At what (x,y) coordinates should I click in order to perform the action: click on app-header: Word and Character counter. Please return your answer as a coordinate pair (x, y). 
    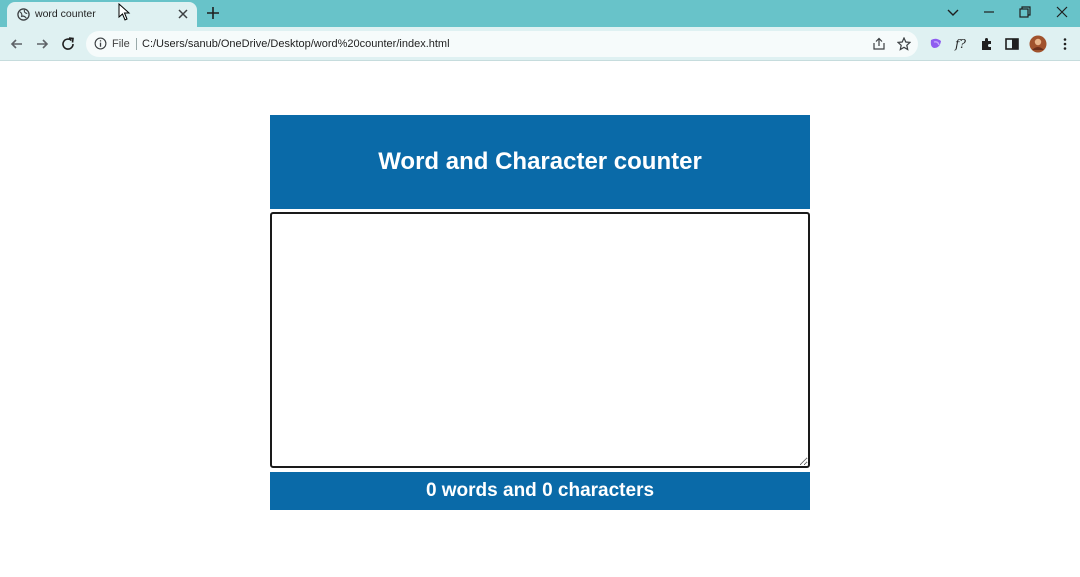
    Looking at the image, I should click on (540, 162).